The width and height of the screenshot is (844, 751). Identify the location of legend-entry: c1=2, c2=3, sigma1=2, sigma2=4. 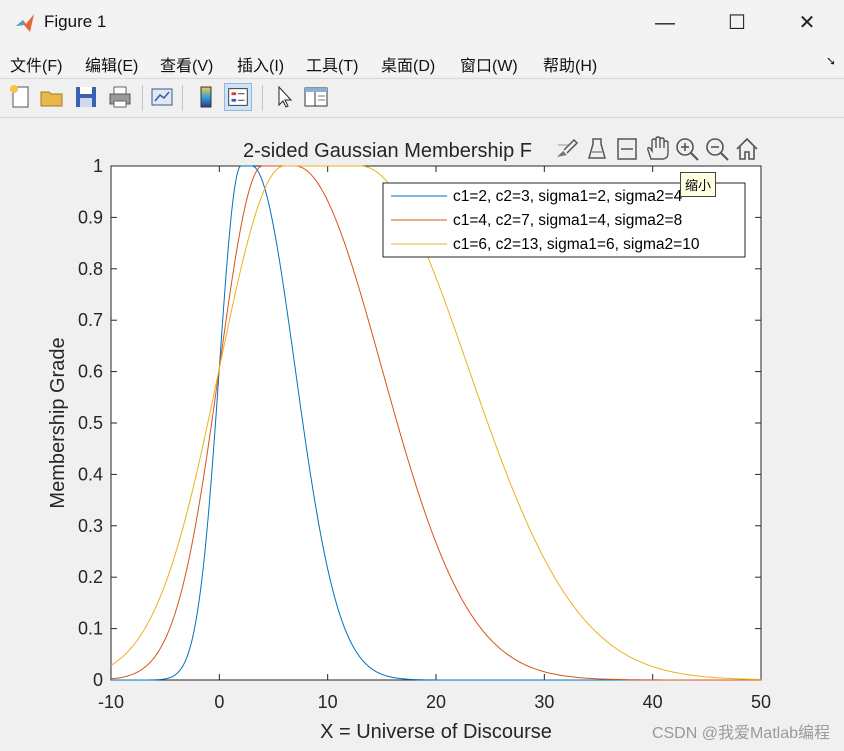
(568, 196).